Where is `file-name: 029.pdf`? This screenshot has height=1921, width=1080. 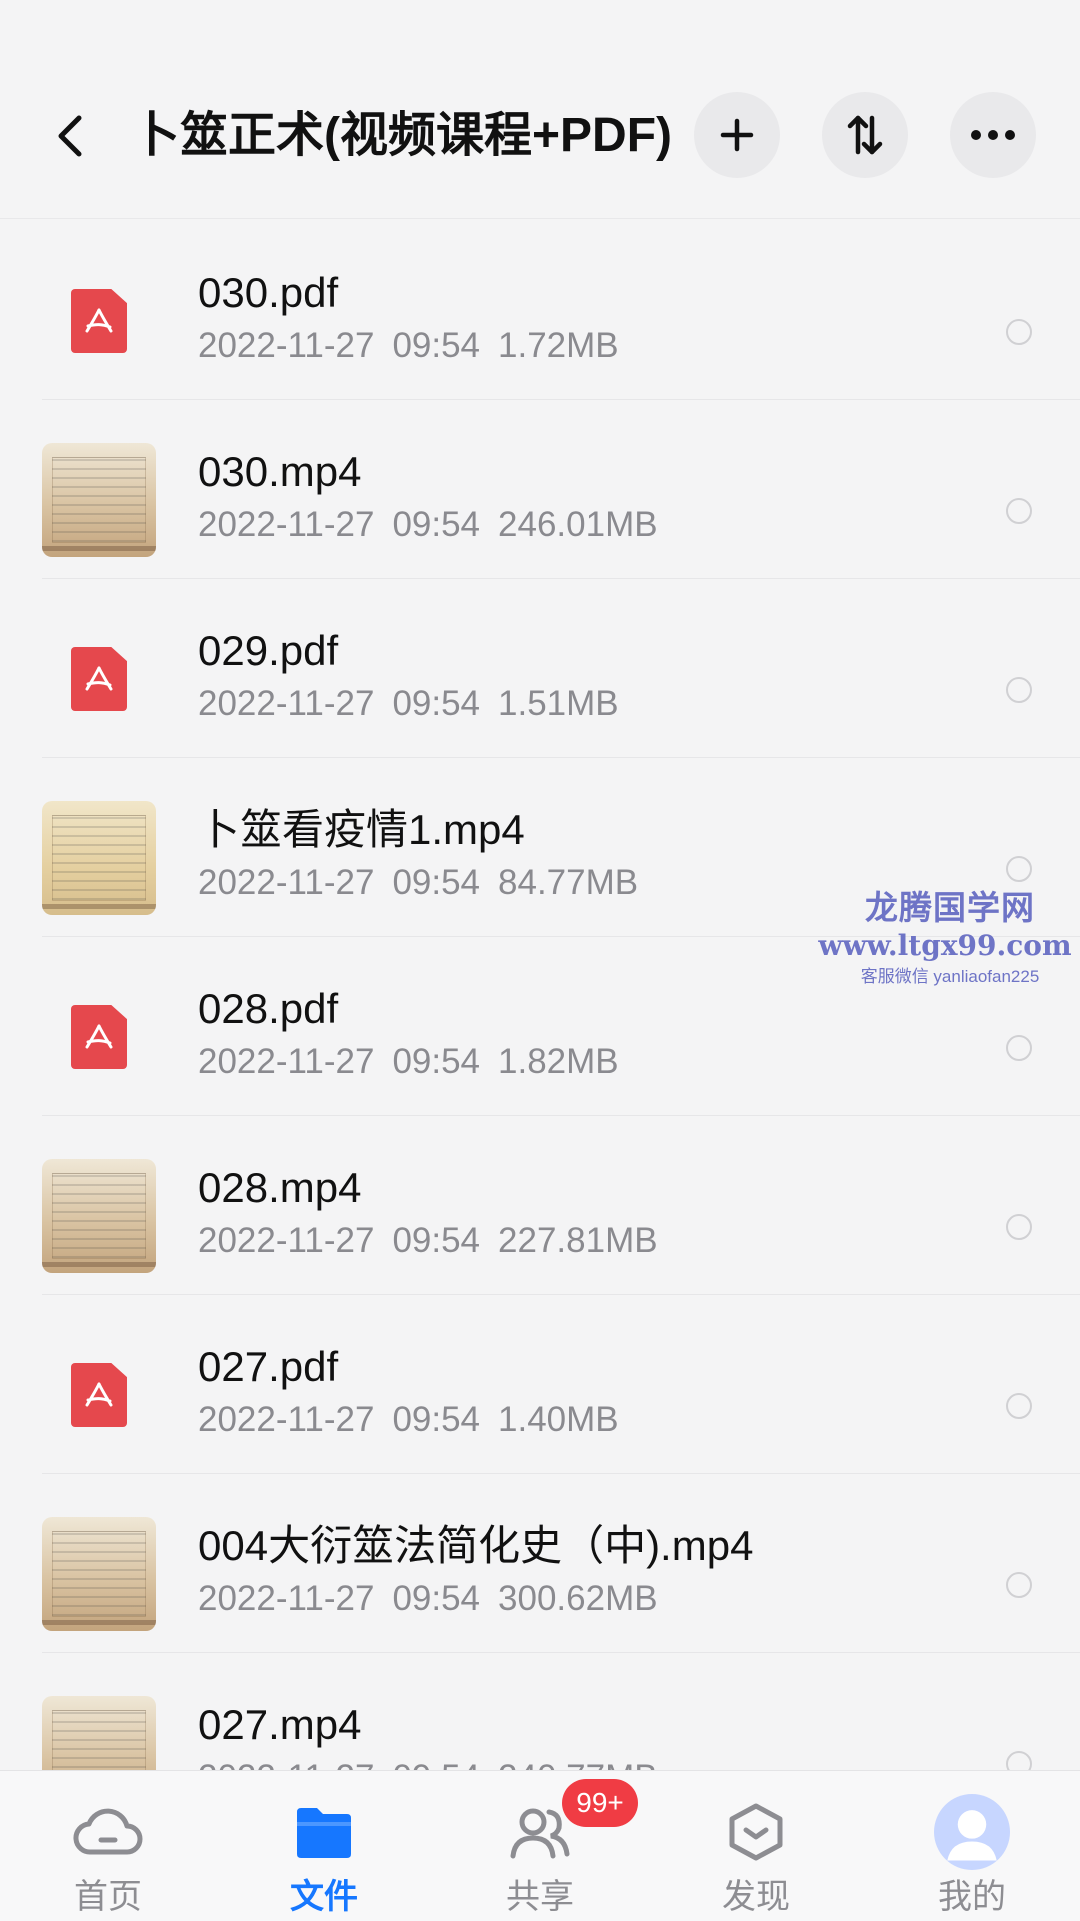 file-name: 029.pdf is located at coordinates (268, 650).